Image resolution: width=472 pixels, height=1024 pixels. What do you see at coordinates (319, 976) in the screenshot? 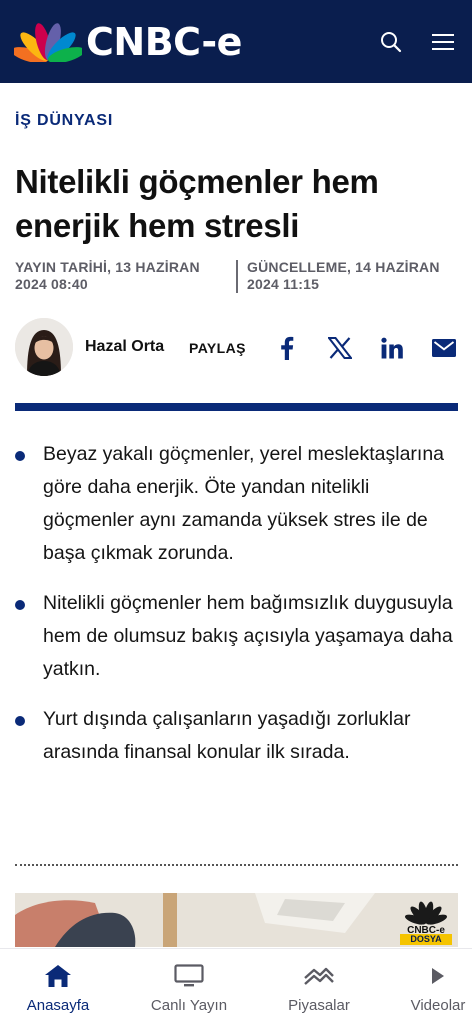
I see `markets-icon` at bounding box center [319, 976].